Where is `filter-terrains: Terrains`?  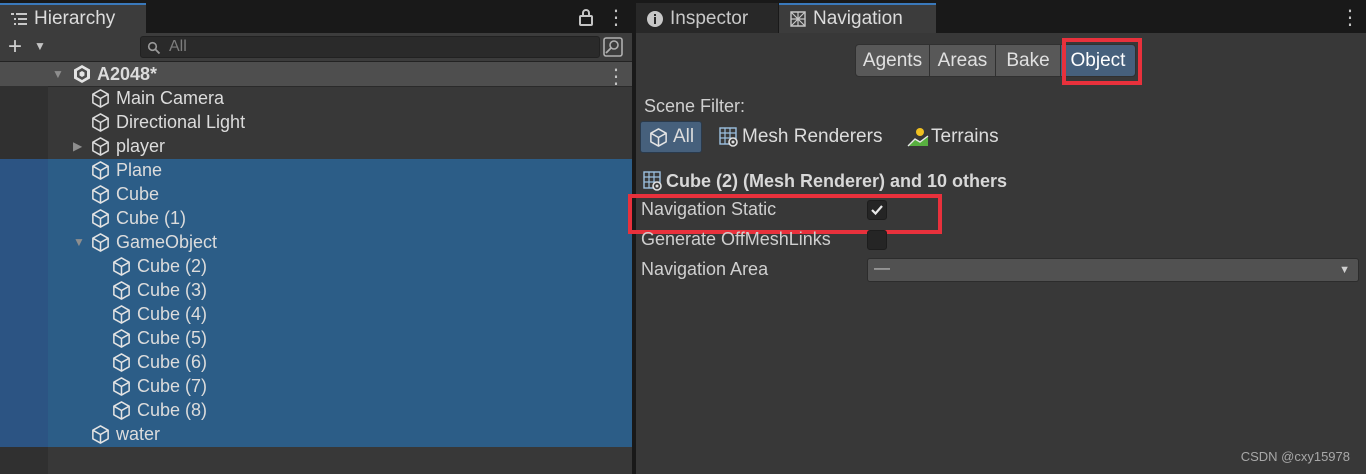
filter-terrains: Terrains is located at coordinates (953, 137).